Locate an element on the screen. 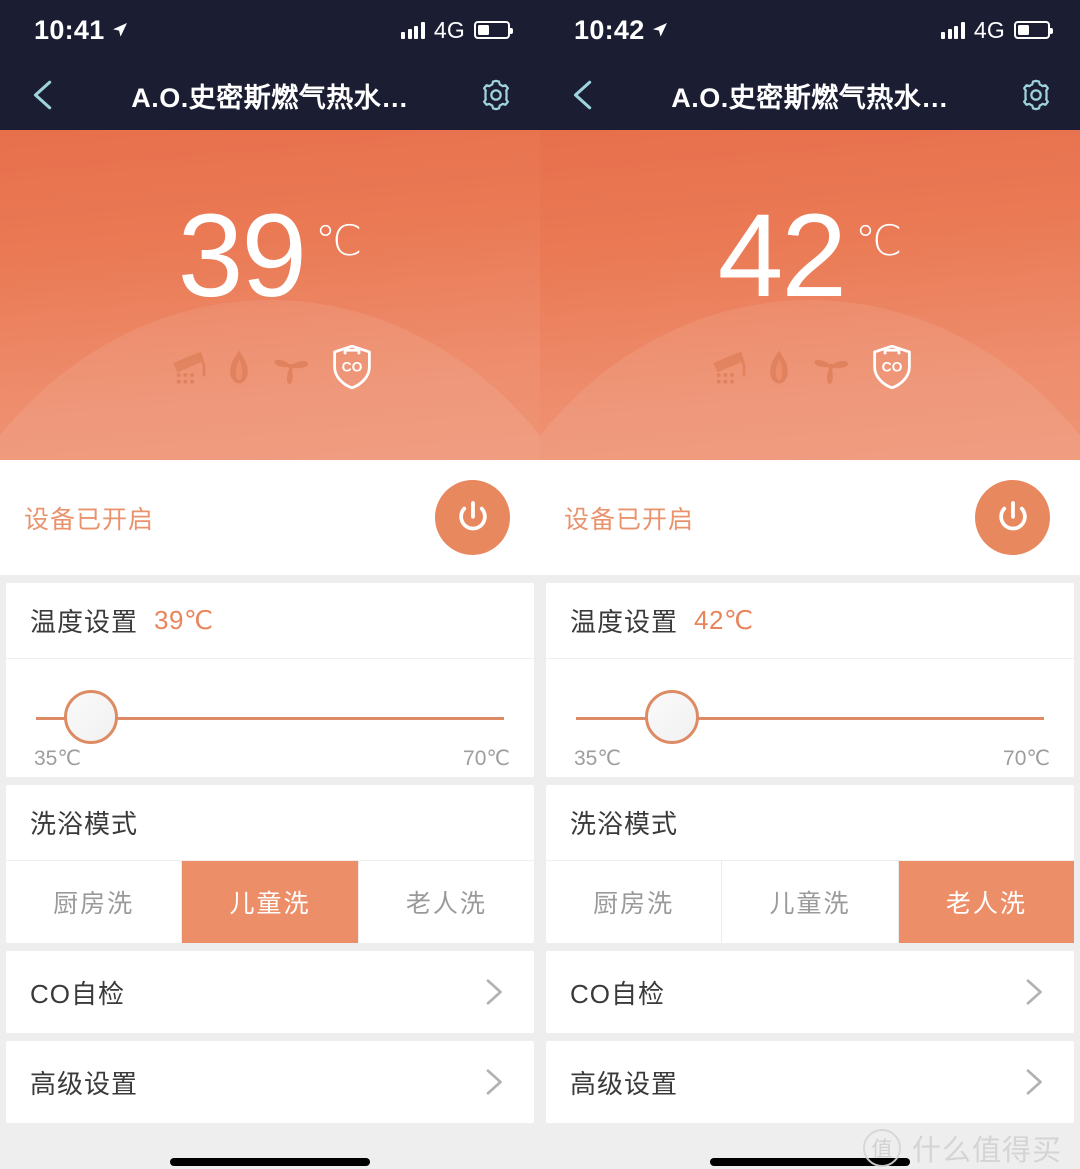 The width and height of the screenshot is (1080, 1169). temperature-setting-label: 温度设置 is located at coordinates (624, 622).